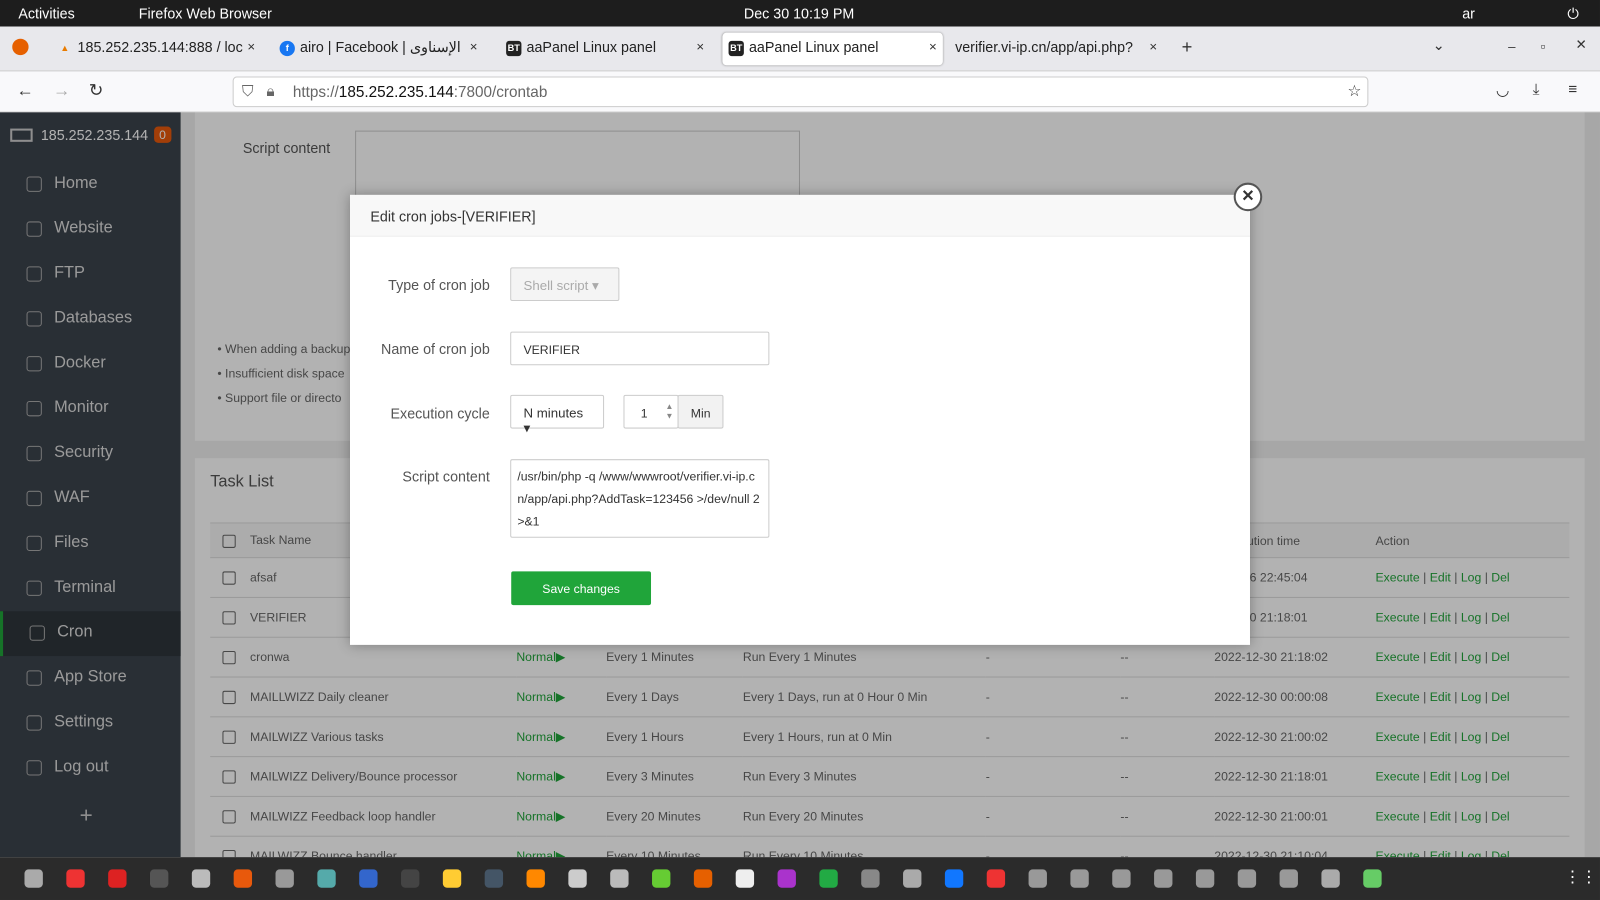 This screenshot has width=1600, height=900. I want to click on back-icon: ←, so click(24, 91).